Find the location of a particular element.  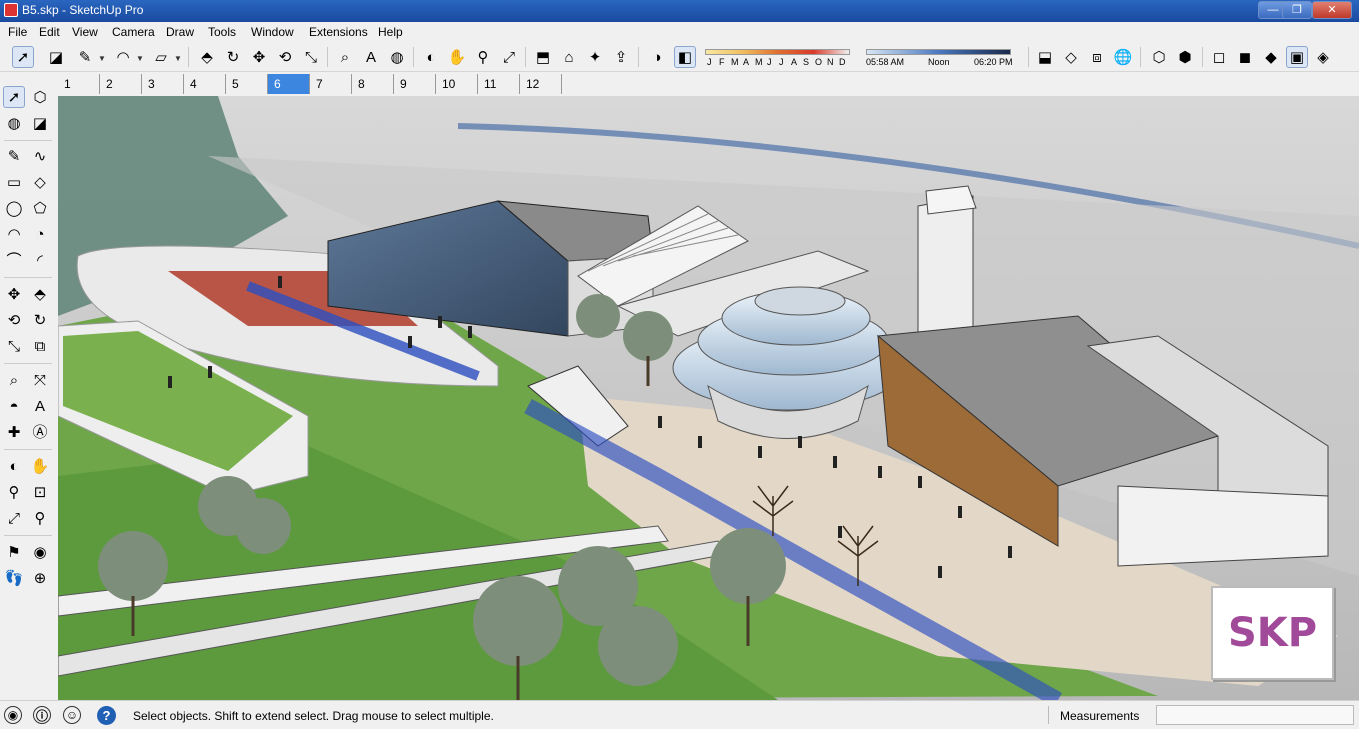

position-camera-button: ⚑ is located at coordinates (14, 552).